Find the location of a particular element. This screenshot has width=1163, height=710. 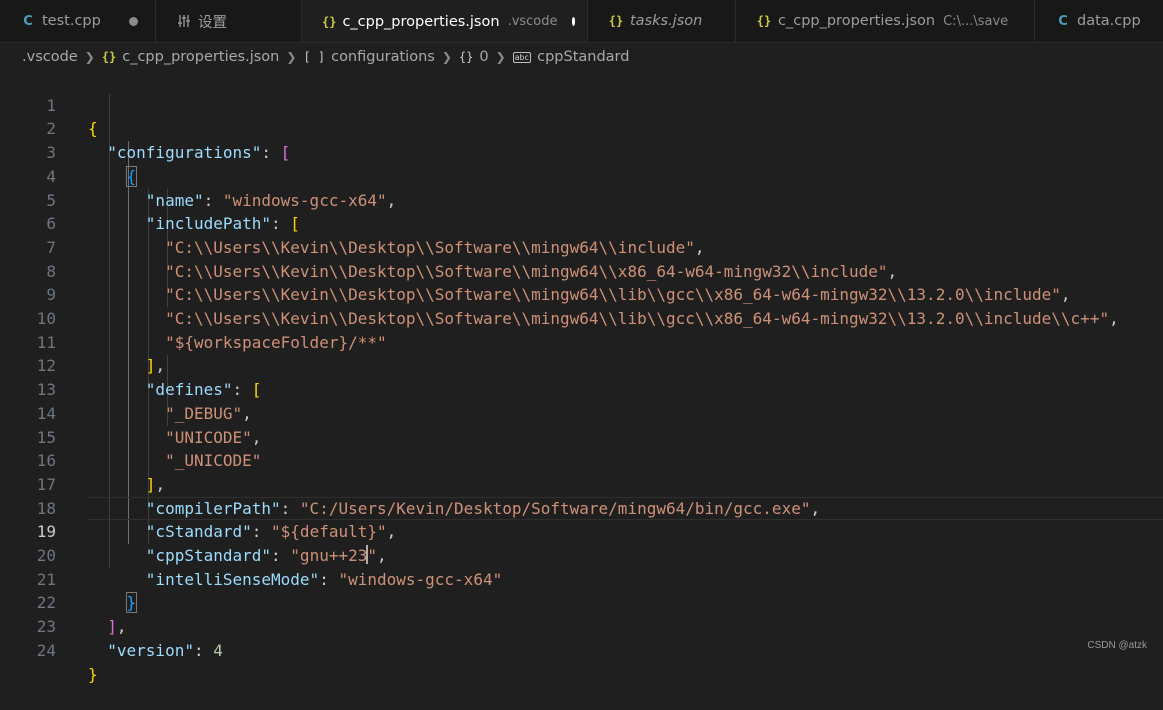

tab-test-cpp: C test.cpp is located at coordinates (78, 21).